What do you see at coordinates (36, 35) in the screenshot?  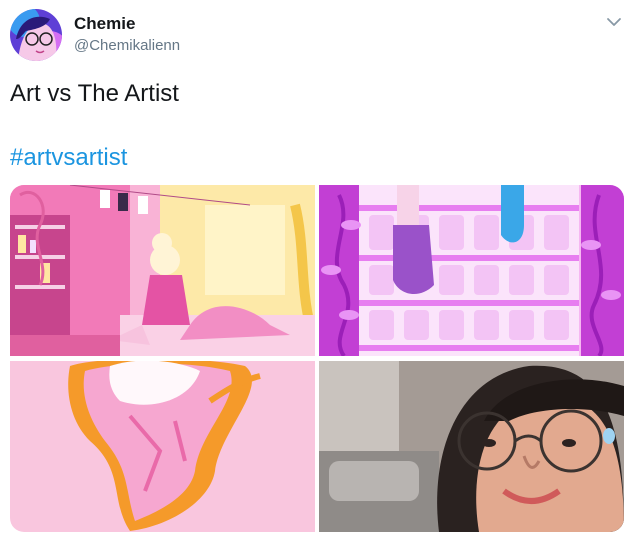 I see `avatar` at bounding box center [36, 35].